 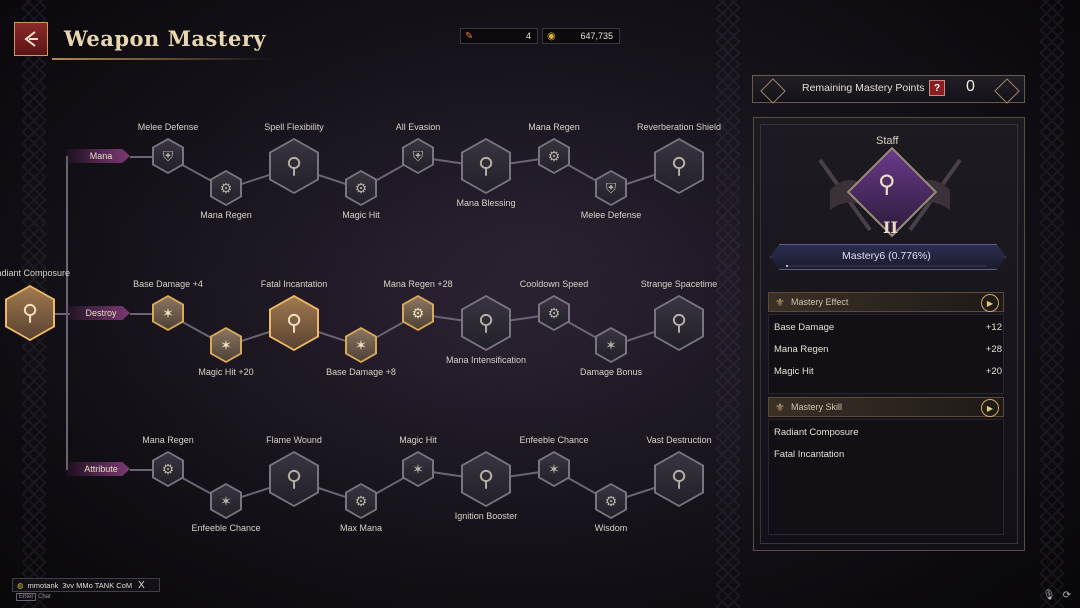 What do you see at coordinates (1049, 595) in the screenshot?
I see `microphone-icon: 🎙` at bounding box center [1049, 595].